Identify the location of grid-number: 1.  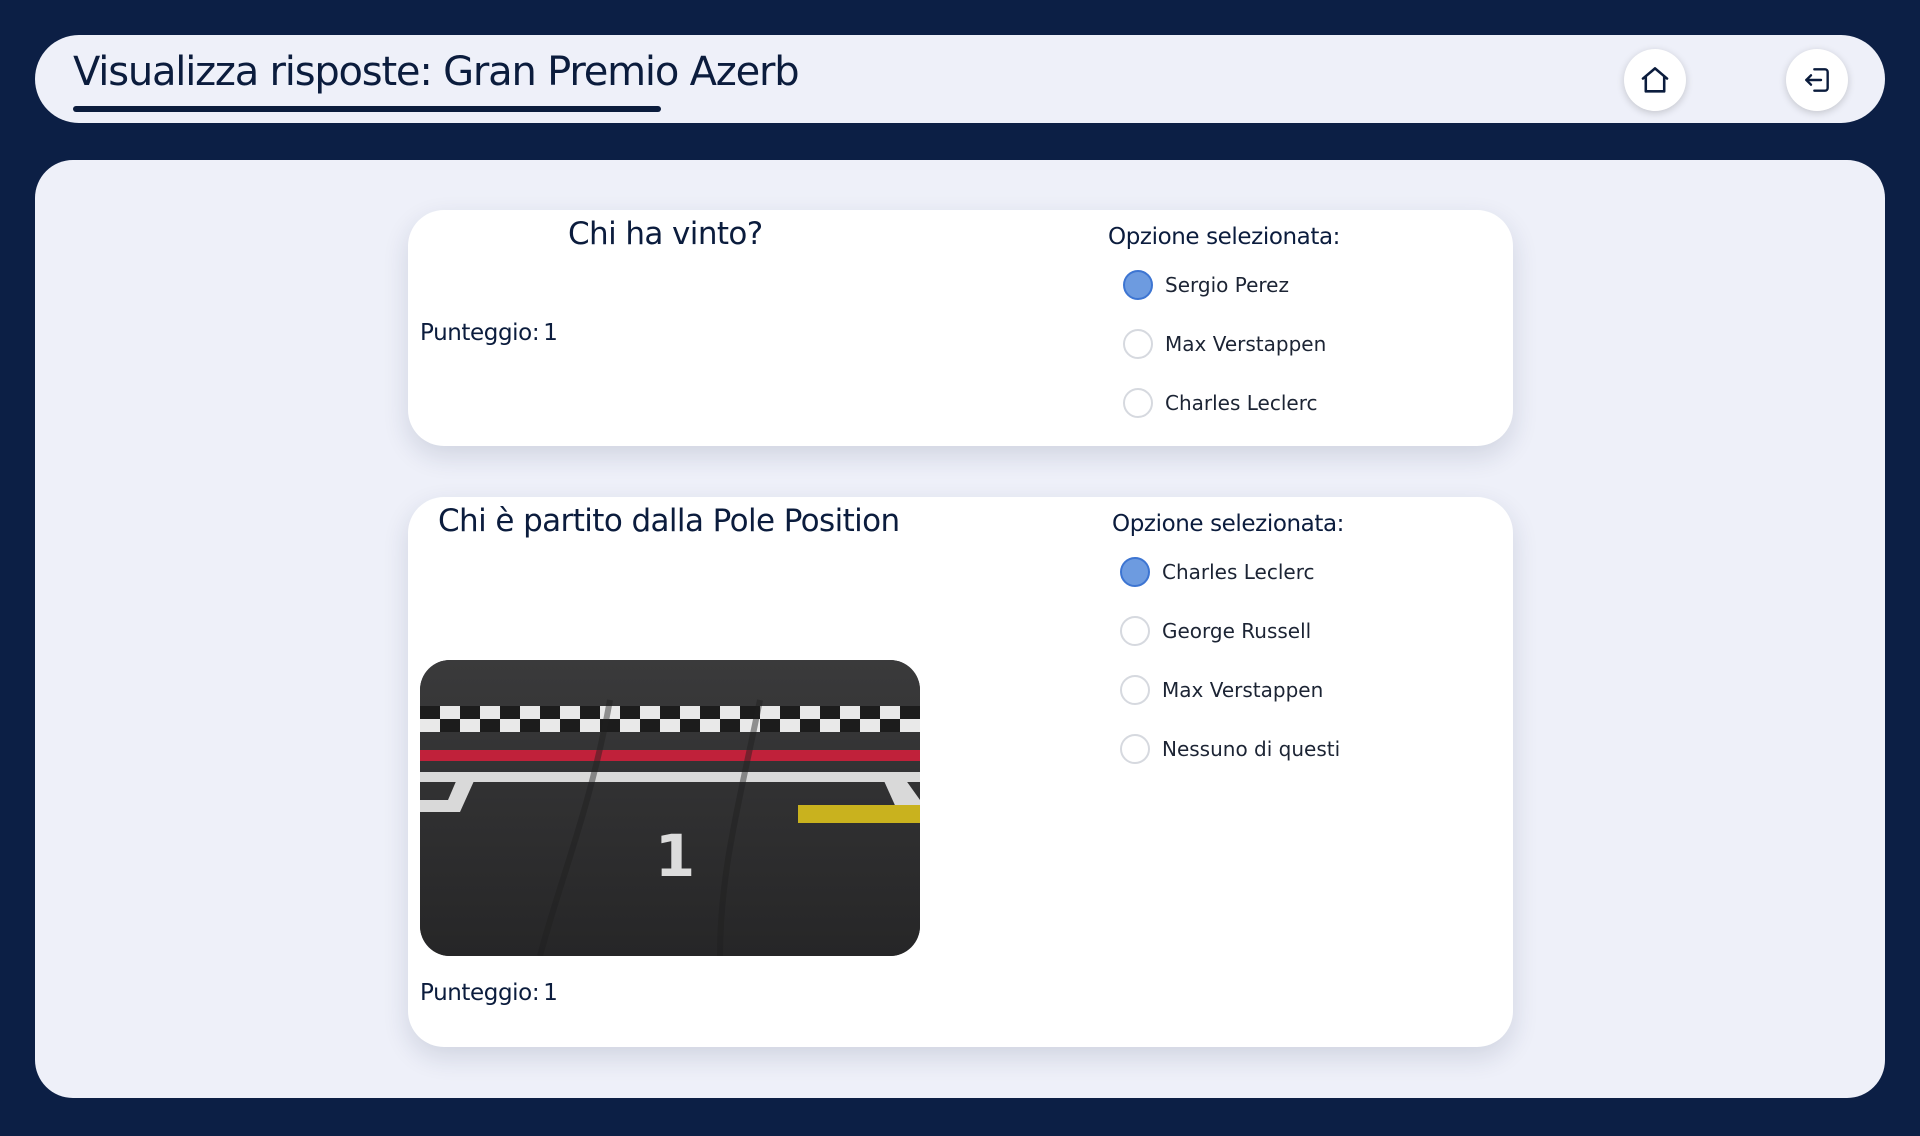
(675, 856).